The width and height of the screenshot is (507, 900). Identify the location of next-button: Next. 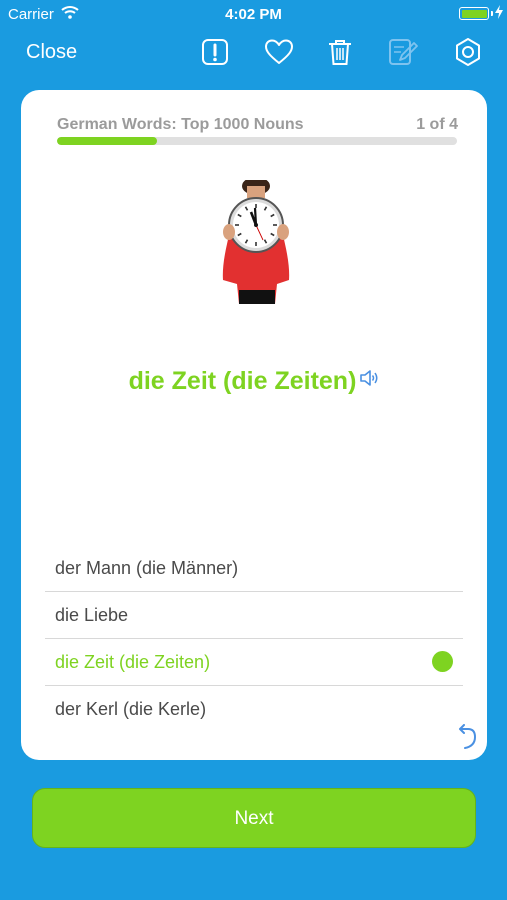
(254, 818).